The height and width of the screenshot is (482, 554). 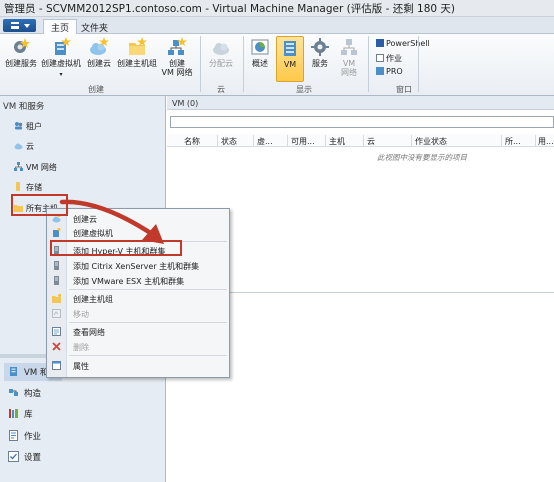 What do you see at coordinates (260, 47) in the screenshot?
I see `overview-icon` at bounding box center [260, 47].